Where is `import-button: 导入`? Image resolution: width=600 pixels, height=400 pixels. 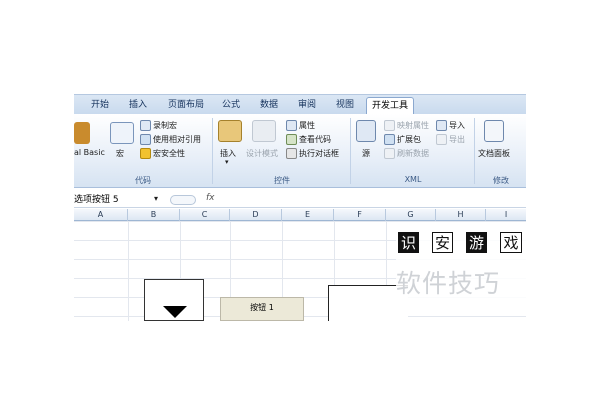
import-button: 导入 is located at coordinates (457, 125).